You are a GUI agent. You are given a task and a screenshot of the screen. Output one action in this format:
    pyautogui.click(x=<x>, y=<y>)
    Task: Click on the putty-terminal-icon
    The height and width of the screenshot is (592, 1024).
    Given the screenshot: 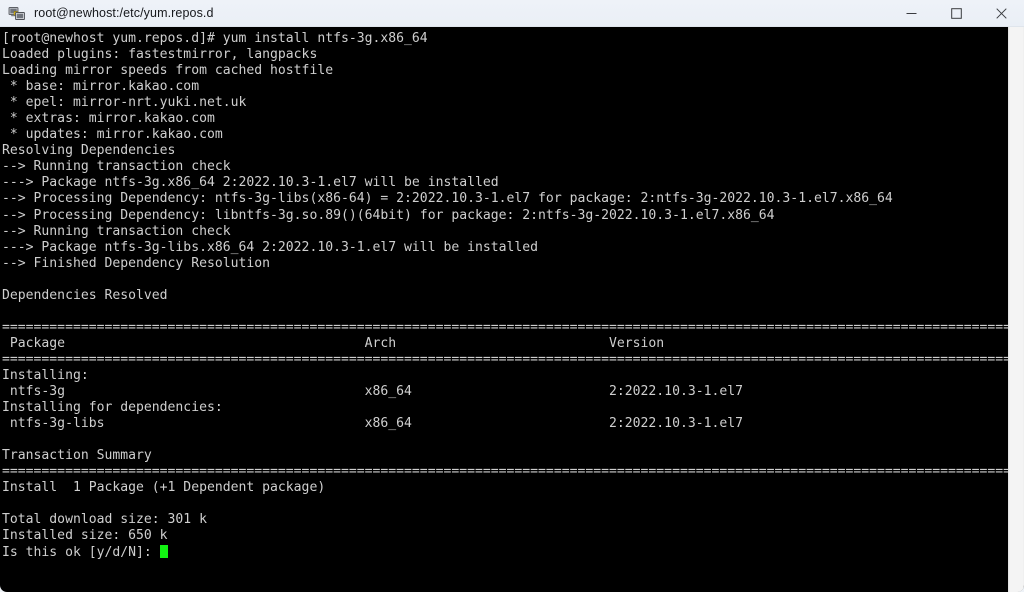 What is the action you would take?
    pyautogui.click(x=16, y=13)
    